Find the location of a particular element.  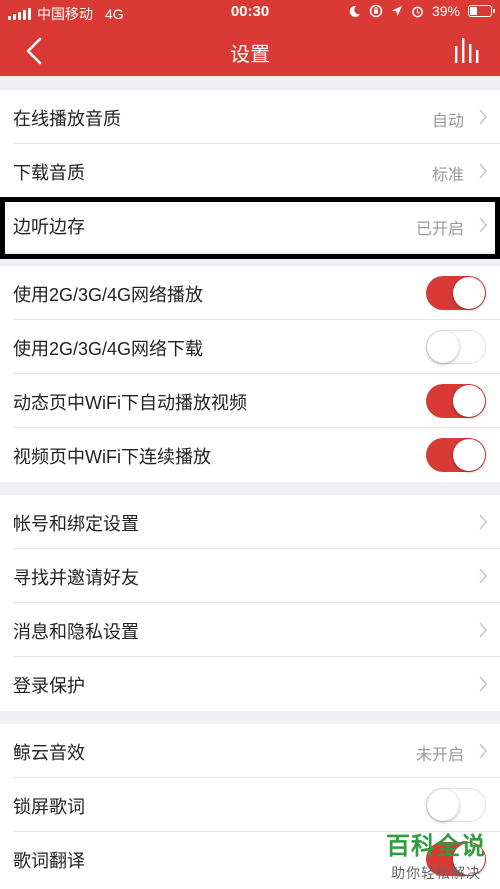

setting-value: 已开启 is located at coordinates (439, 229).